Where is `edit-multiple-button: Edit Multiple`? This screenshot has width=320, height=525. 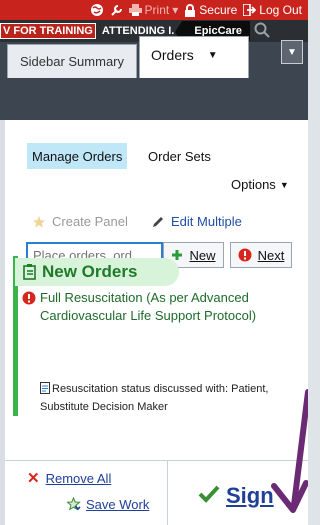
edit-multiple-button: Edit Multiple is located at coordinates (197, 221).